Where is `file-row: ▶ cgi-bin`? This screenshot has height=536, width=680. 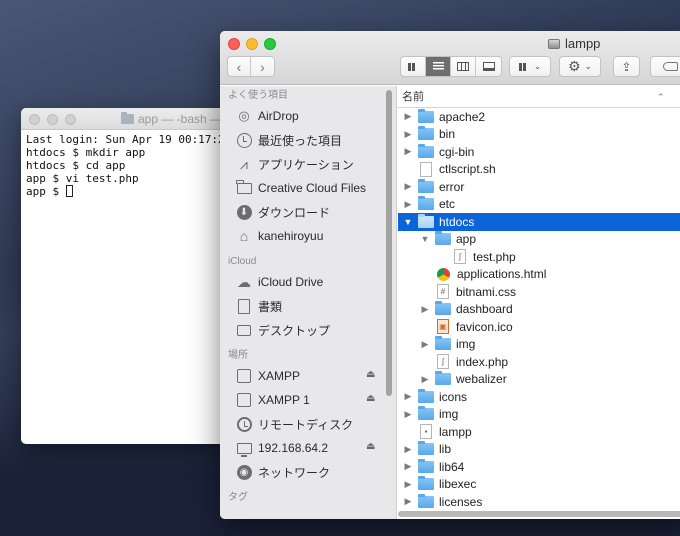
file-row: ▶ cgi-bin is located at coordinates (539, 152).